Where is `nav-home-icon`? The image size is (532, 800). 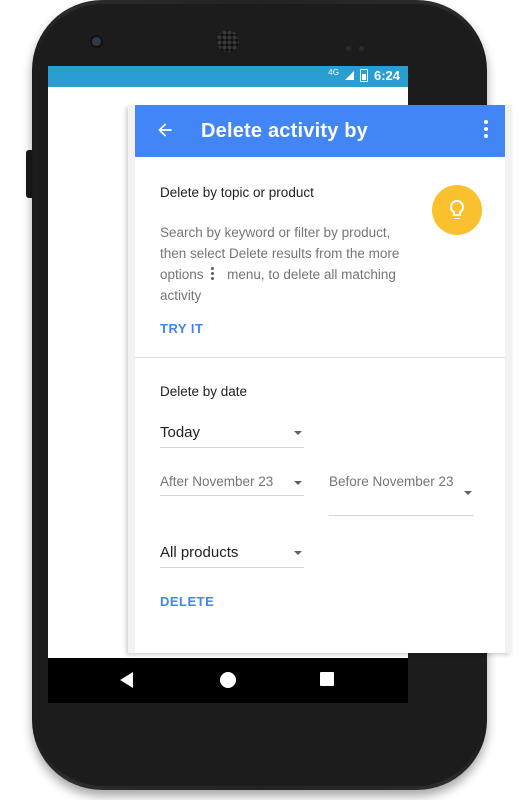 nav-home-icon is located at coordinates (228, 680).